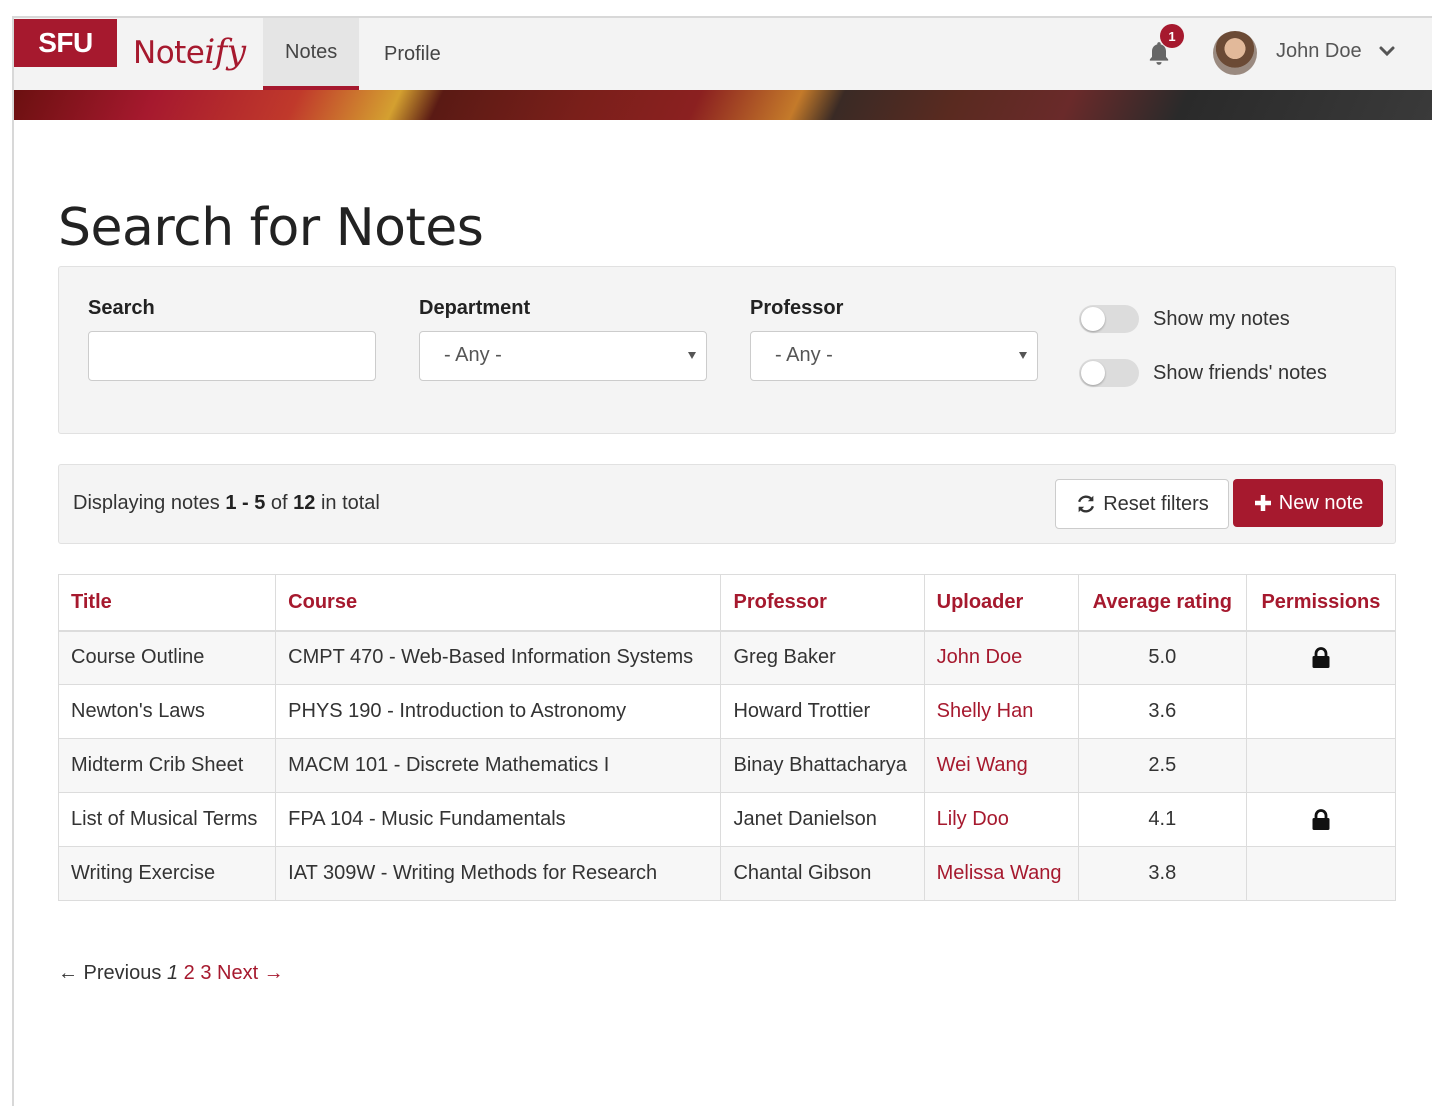 The width and height of the screenshot is (1432, 1106). I want to click on cell-uploader-link: Wei Wang, so click(1001, 765).